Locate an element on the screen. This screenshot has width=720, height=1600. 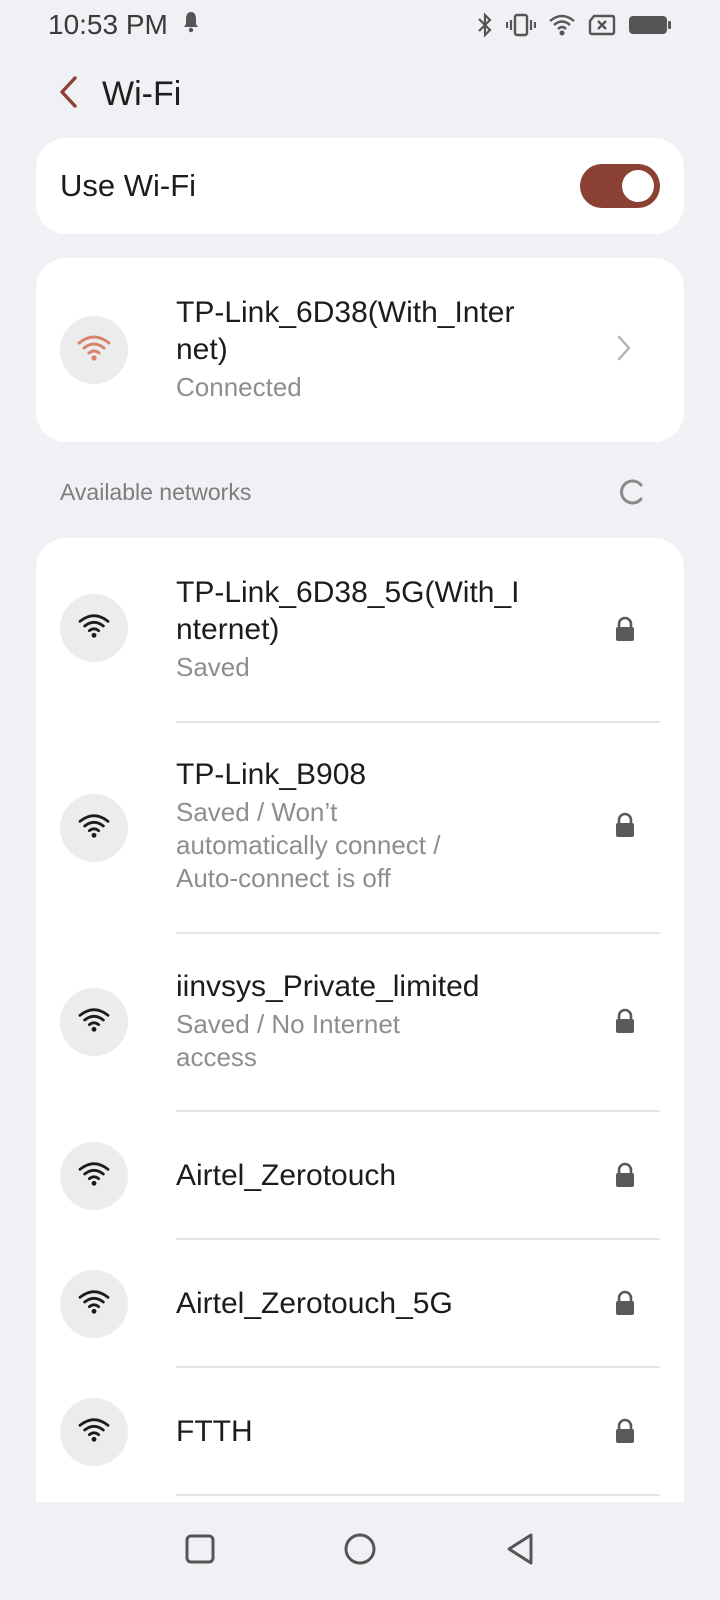
network-name: iinvsys_Private_limited is located at coordinates (328, 986).